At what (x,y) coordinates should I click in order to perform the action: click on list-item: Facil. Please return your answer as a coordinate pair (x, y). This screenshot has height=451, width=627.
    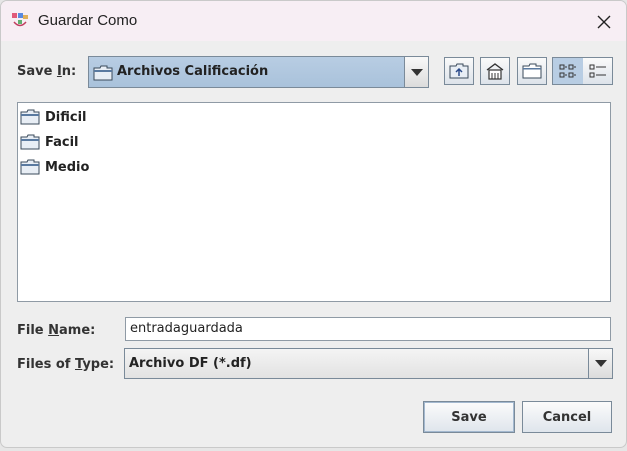
    Looking at the image, I should click on (49, 142).